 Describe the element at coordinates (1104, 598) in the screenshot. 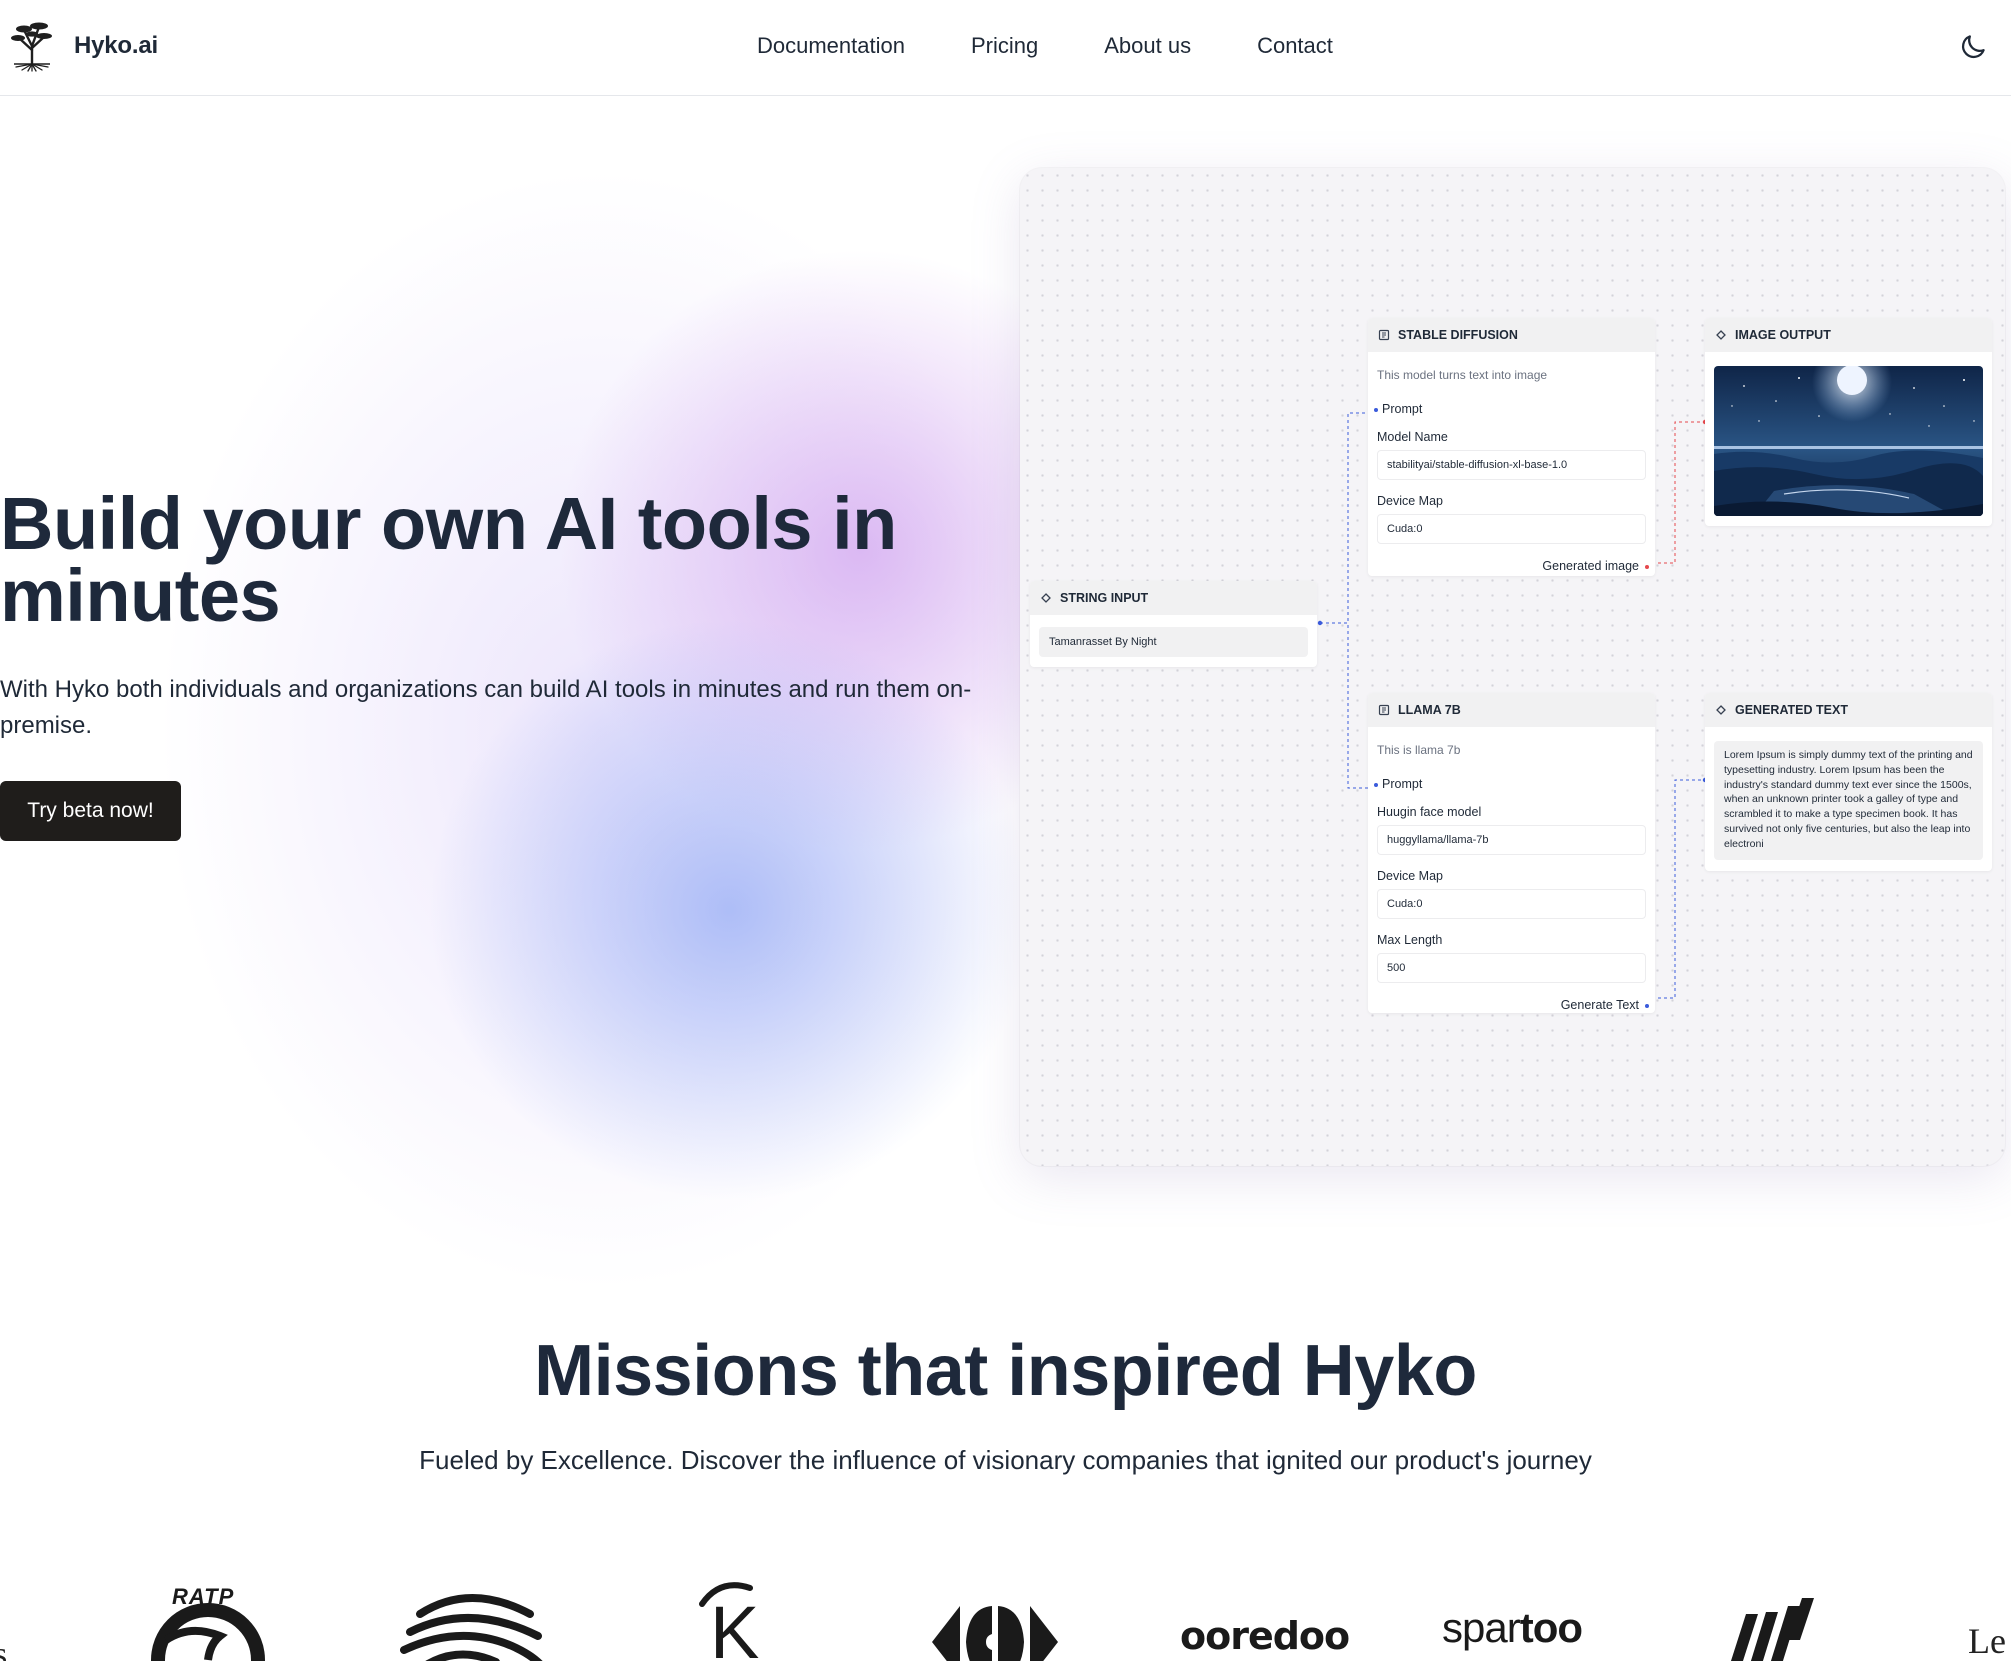

I see `node-title: STRING INPUT` at that location.